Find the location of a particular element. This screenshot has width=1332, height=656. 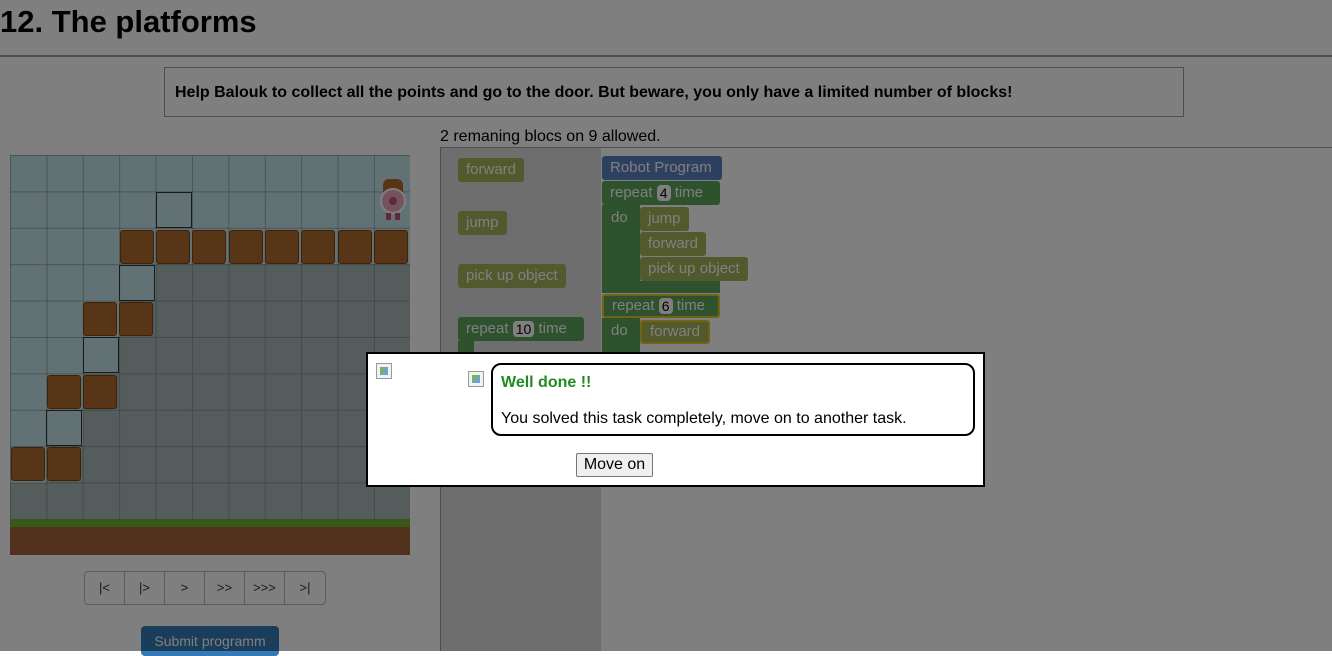

success-title: Well done !! is located at coordinates (546, 382).